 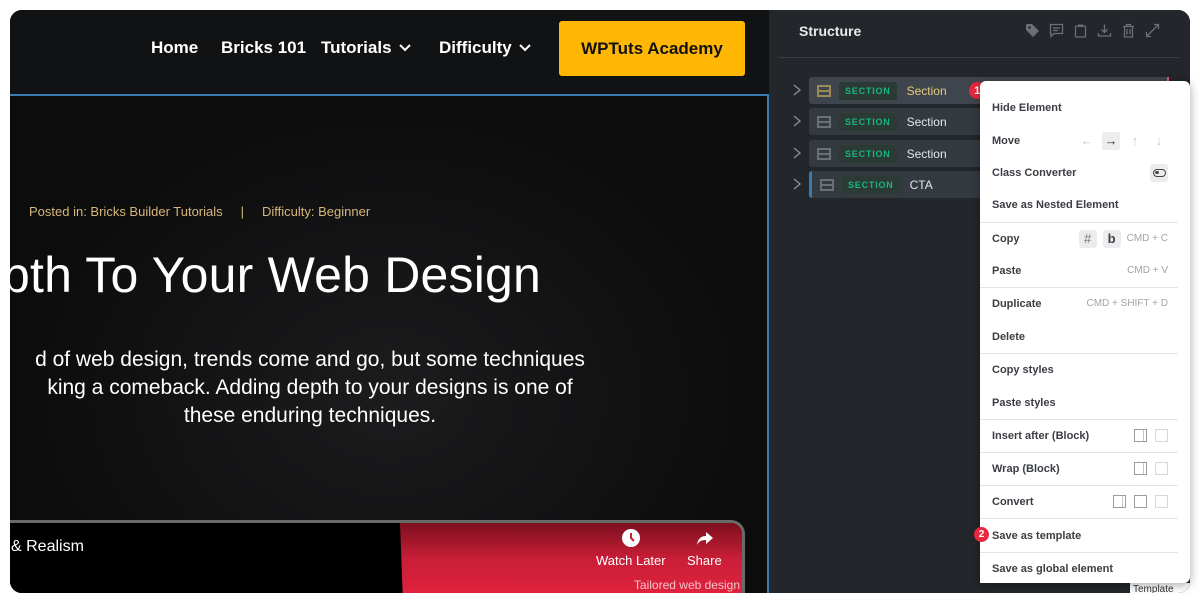 What do you see at coordinates (1159, 172) in the screenshot?
I see `toggle-icon` at bounding box center [1159, 172].